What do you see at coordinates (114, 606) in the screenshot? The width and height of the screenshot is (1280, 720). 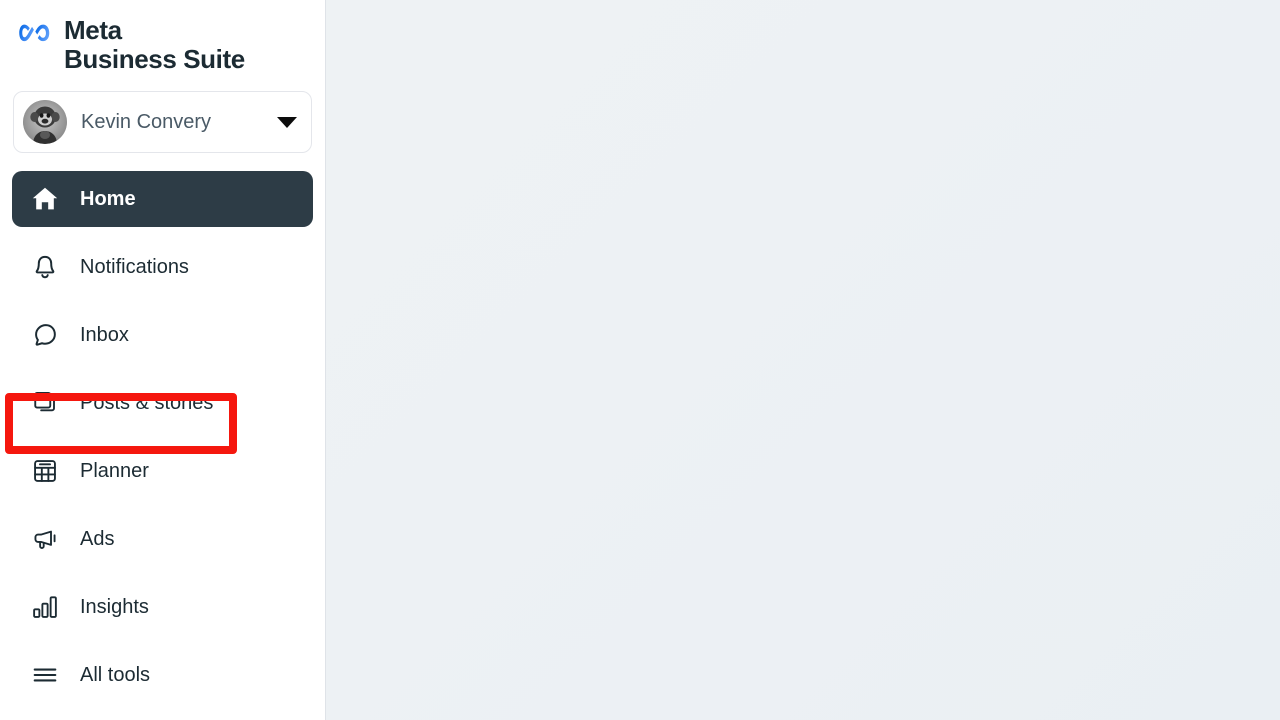 I see `sidebar-item-label: Insights` at bounding box center [114, 606].